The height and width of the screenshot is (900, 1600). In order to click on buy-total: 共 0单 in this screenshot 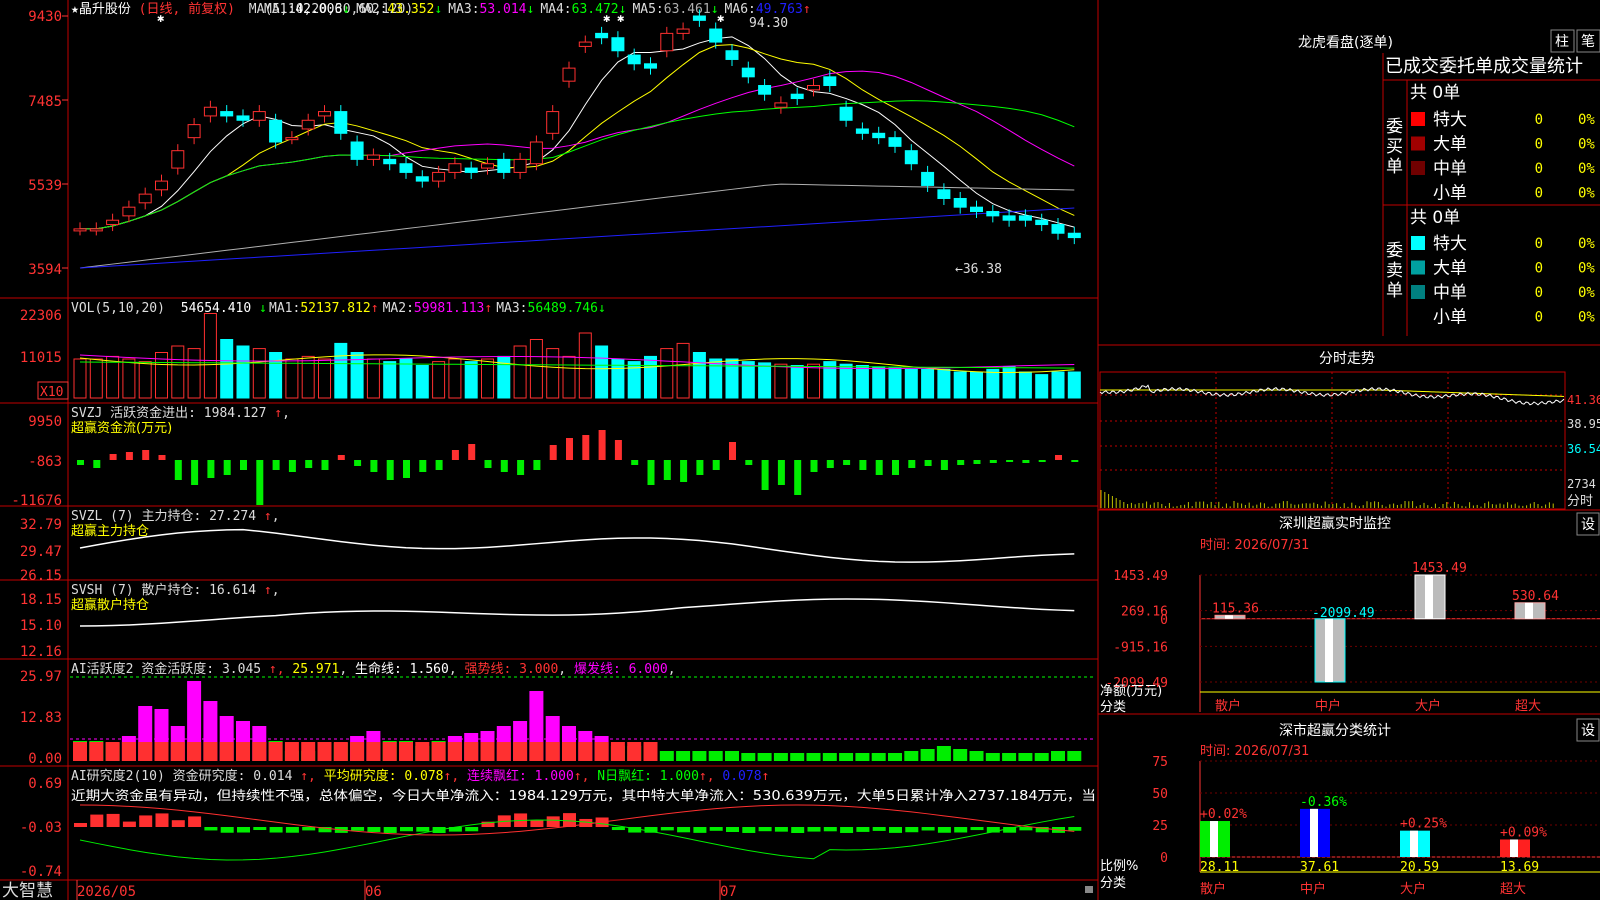, I will do `click(1435, 93)`.